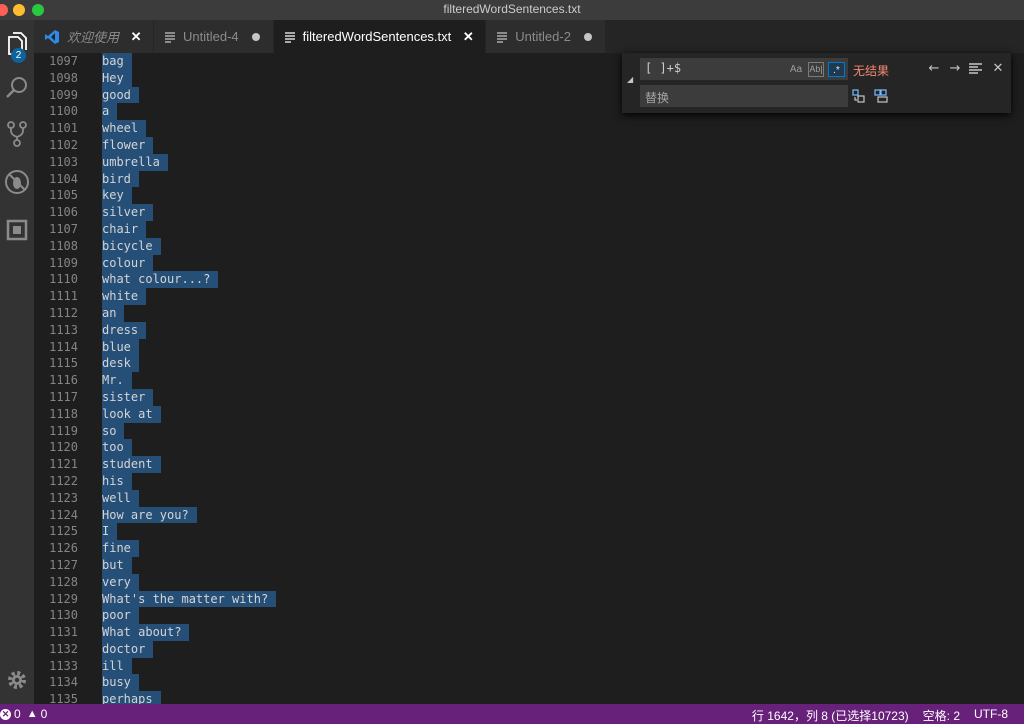 The image size is (1024, 724). What do you see at coordinates (380, 36) in the screenshot?
I see `tab-filtered-word-sentences: filteredWordSentences.txt ✕` at bounding box center [380, 36].